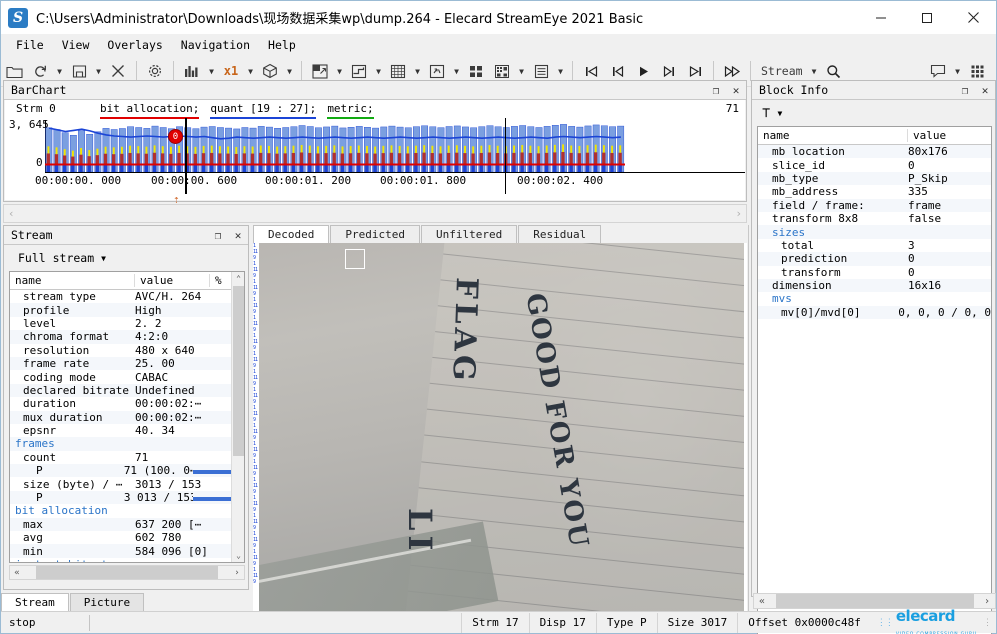 This screenshot has height=634, width=997. What do you see at coordinates (120, 444) in the screenshot?
I see `table-row: frames` at bounding box center [120, 444].